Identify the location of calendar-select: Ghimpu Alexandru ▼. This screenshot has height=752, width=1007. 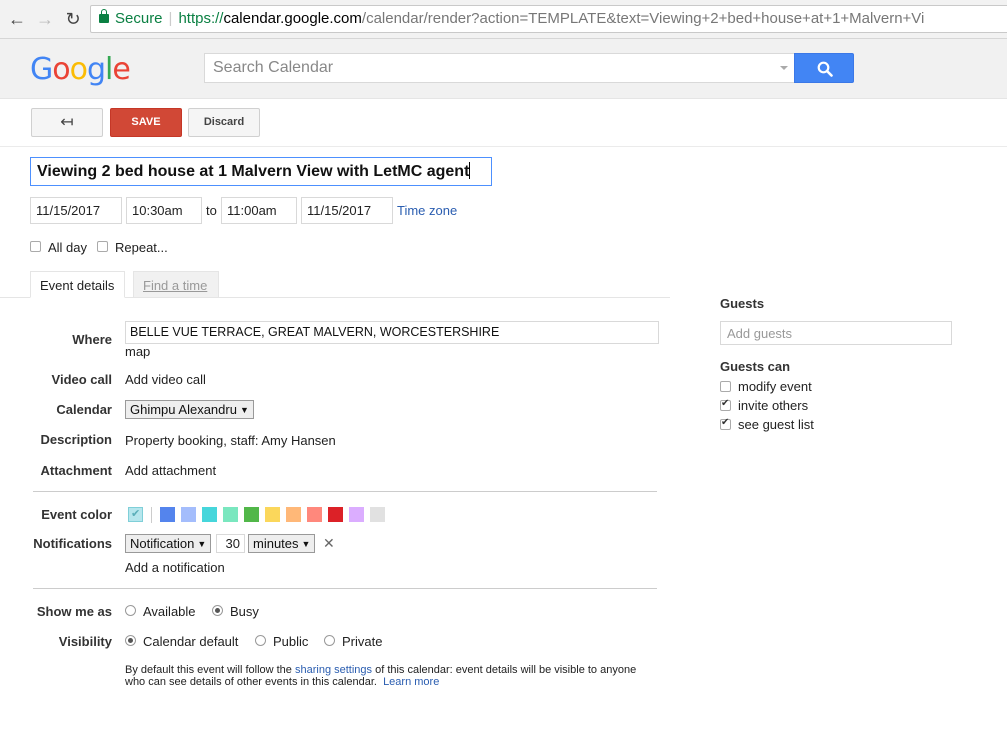
(189, 409).